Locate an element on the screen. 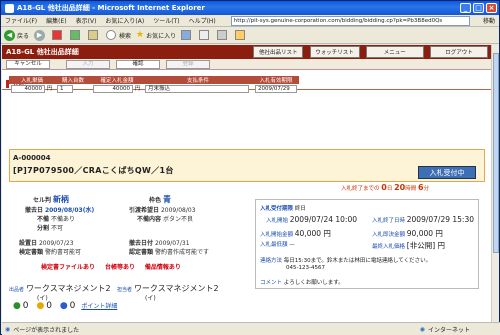 The image size is (500, 335). stop-button is located at coordinates (58, 35).